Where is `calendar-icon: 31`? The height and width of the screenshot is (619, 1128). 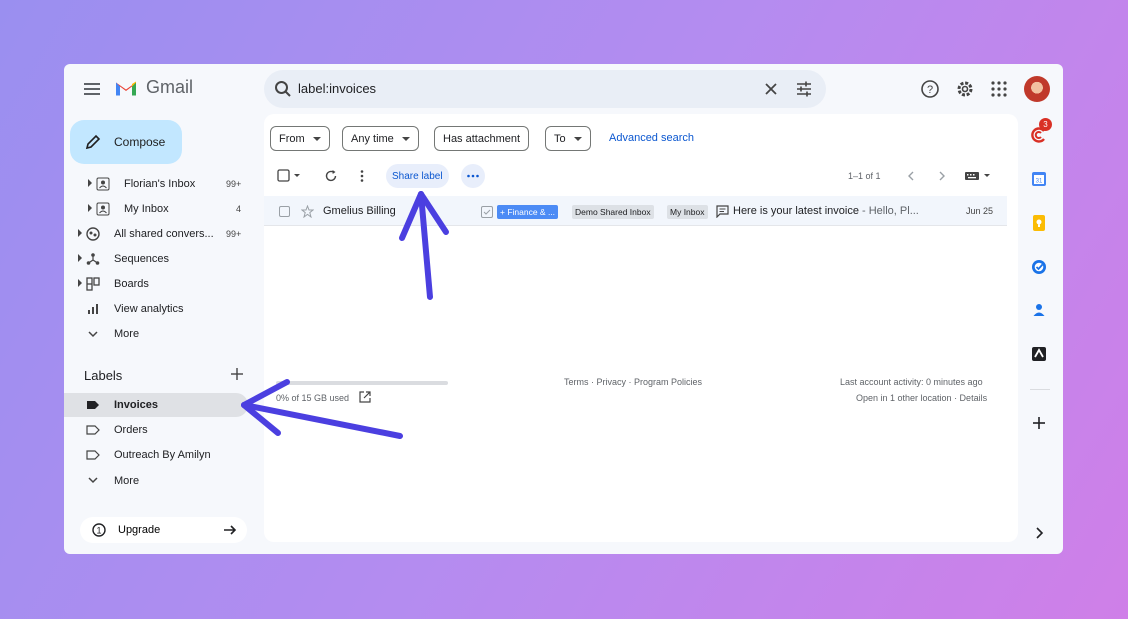
calendar-icon: 31 is located at coordinates (1039, 179).